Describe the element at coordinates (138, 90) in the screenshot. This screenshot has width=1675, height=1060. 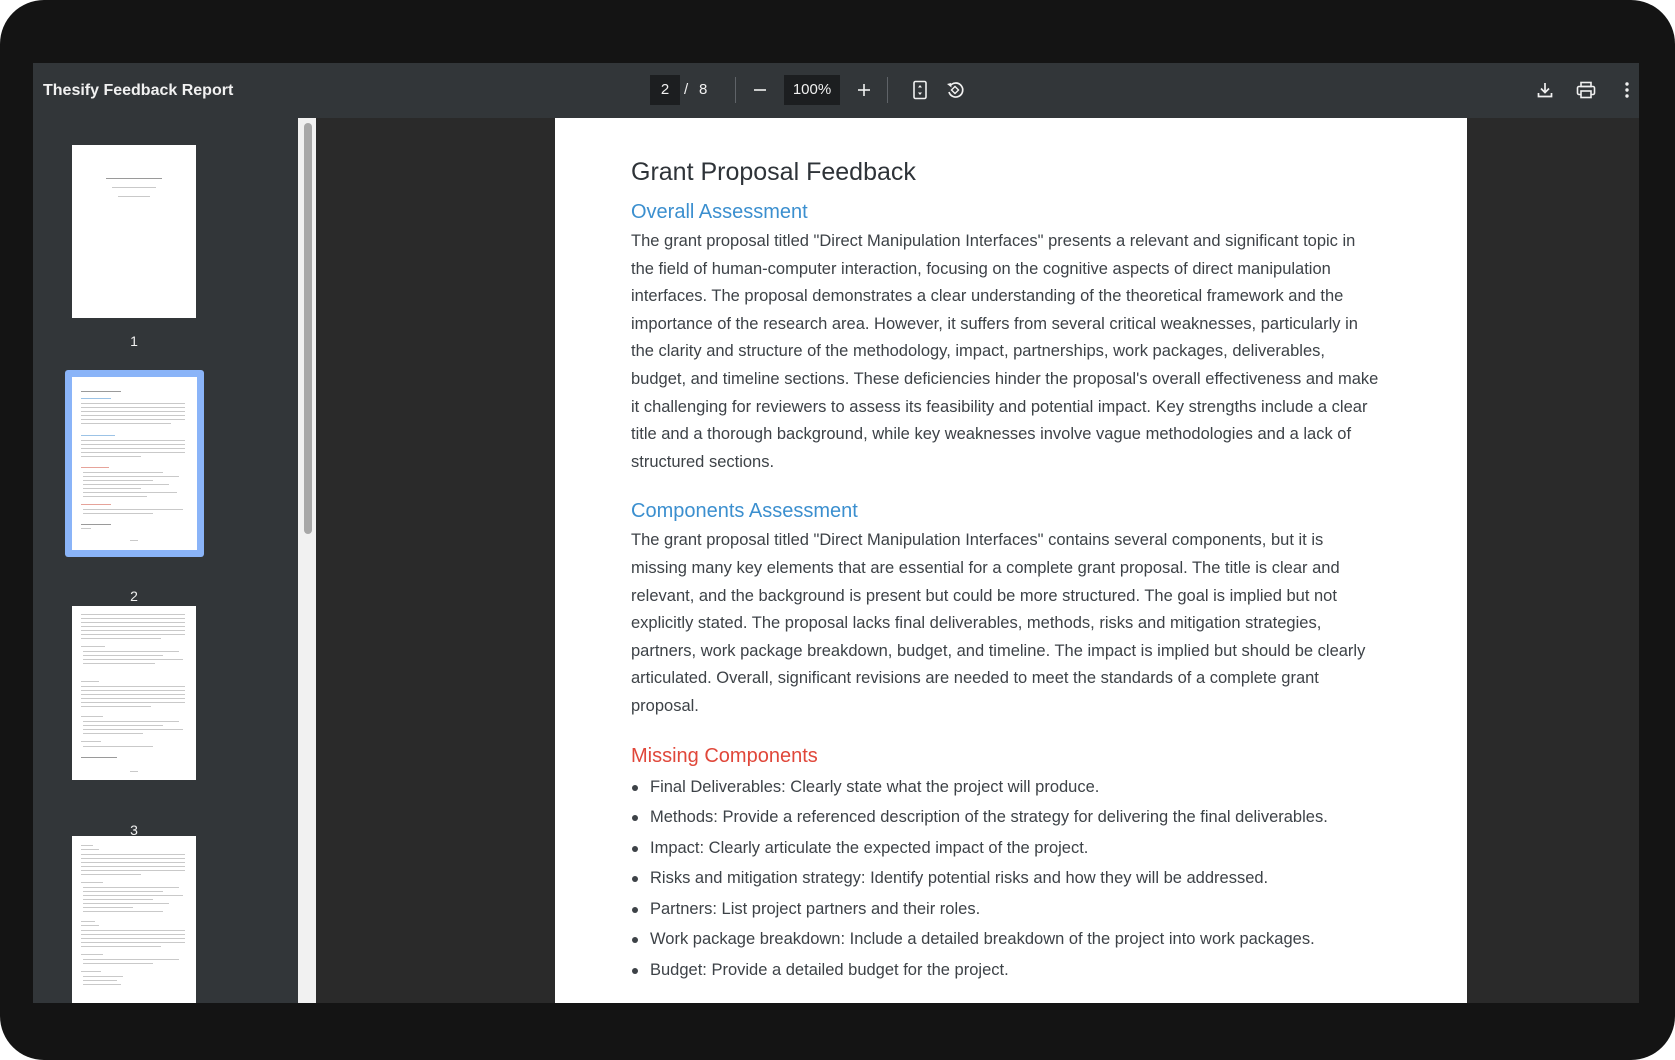
I see `document-title: Thesify Feedback Report` at that location.